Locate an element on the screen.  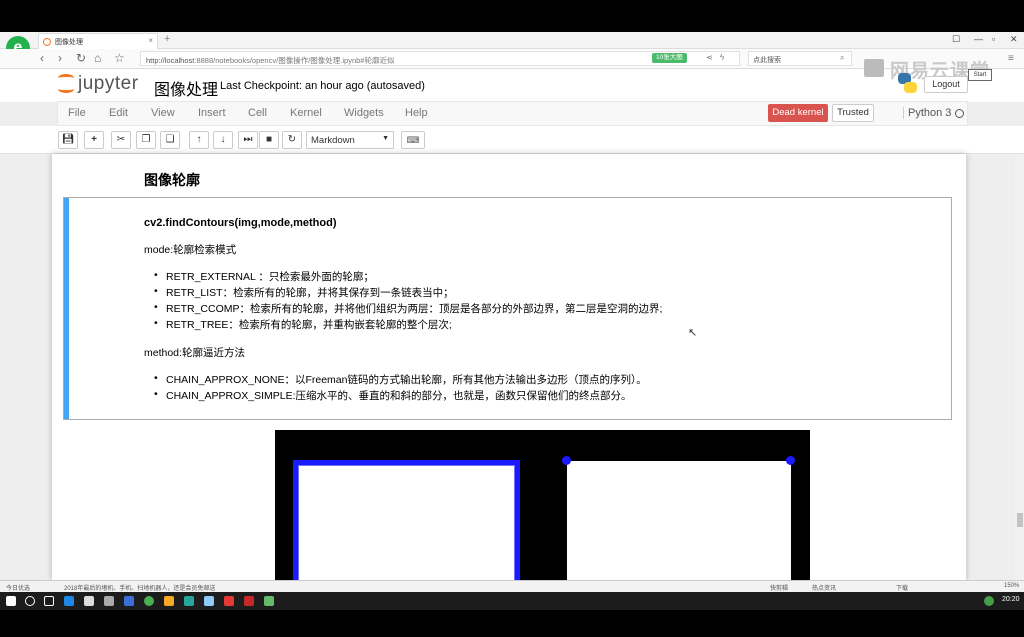
clock: 20:20 is located at coordinates (1011, 599).